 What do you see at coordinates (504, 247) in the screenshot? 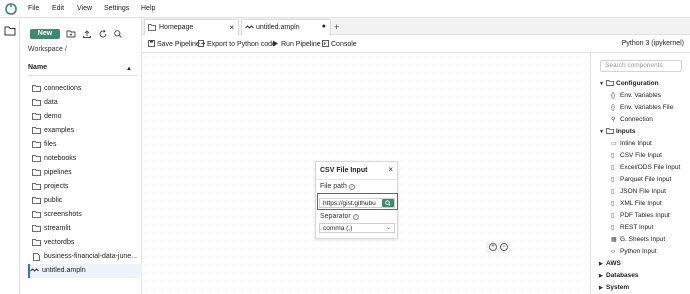
I see `zoom-out-icon: −` at bounding box center [504, 247].